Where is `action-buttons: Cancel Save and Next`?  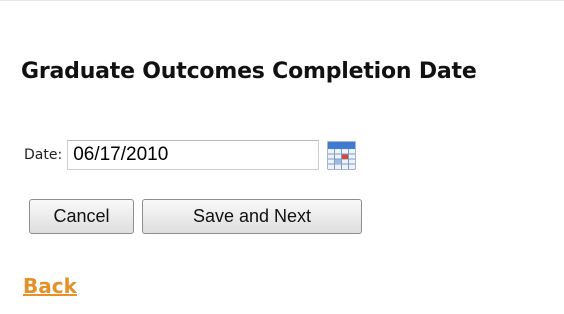 action-buttons: Cancel Save and Next is located at coordinates (195, 216).